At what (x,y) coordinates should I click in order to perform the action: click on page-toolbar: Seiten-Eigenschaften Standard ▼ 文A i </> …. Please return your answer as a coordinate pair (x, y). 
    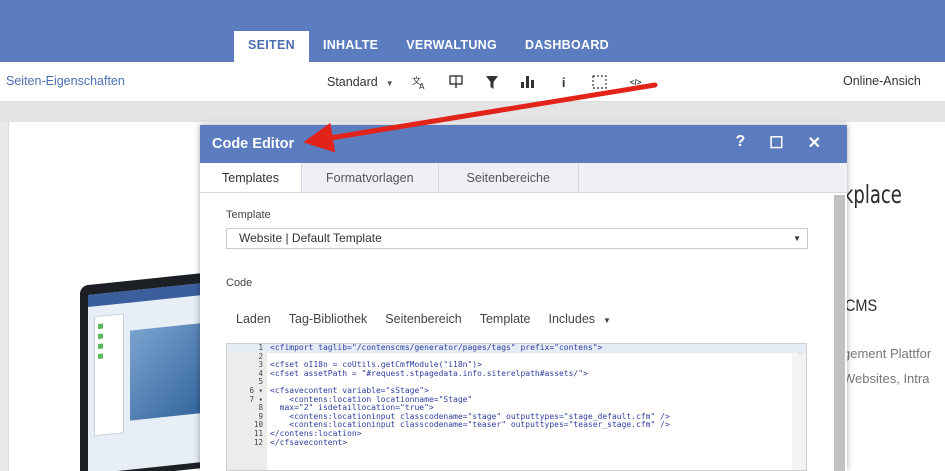
    Looking at the image, I should click on (472, 82).